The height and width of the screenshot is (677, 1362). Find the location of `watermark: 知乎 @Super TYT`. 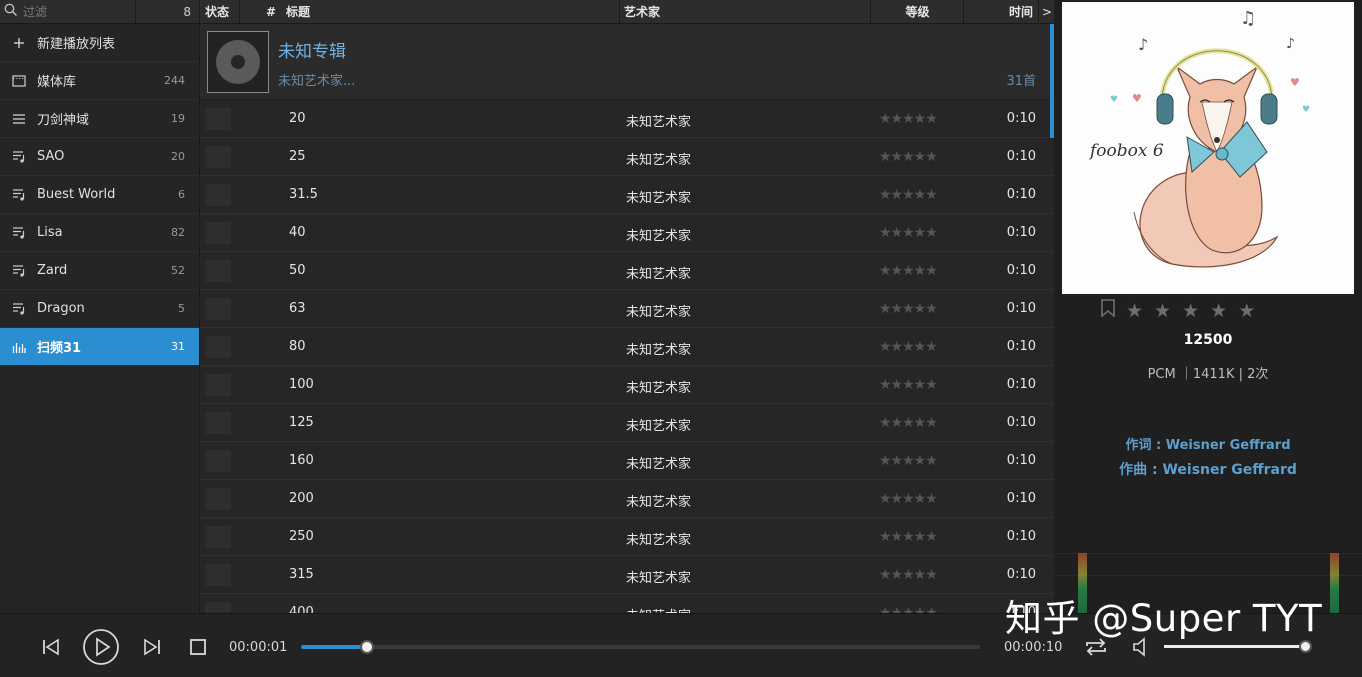

watermark: 知乎 @Super TYT is located at coordinates (1164, 618).